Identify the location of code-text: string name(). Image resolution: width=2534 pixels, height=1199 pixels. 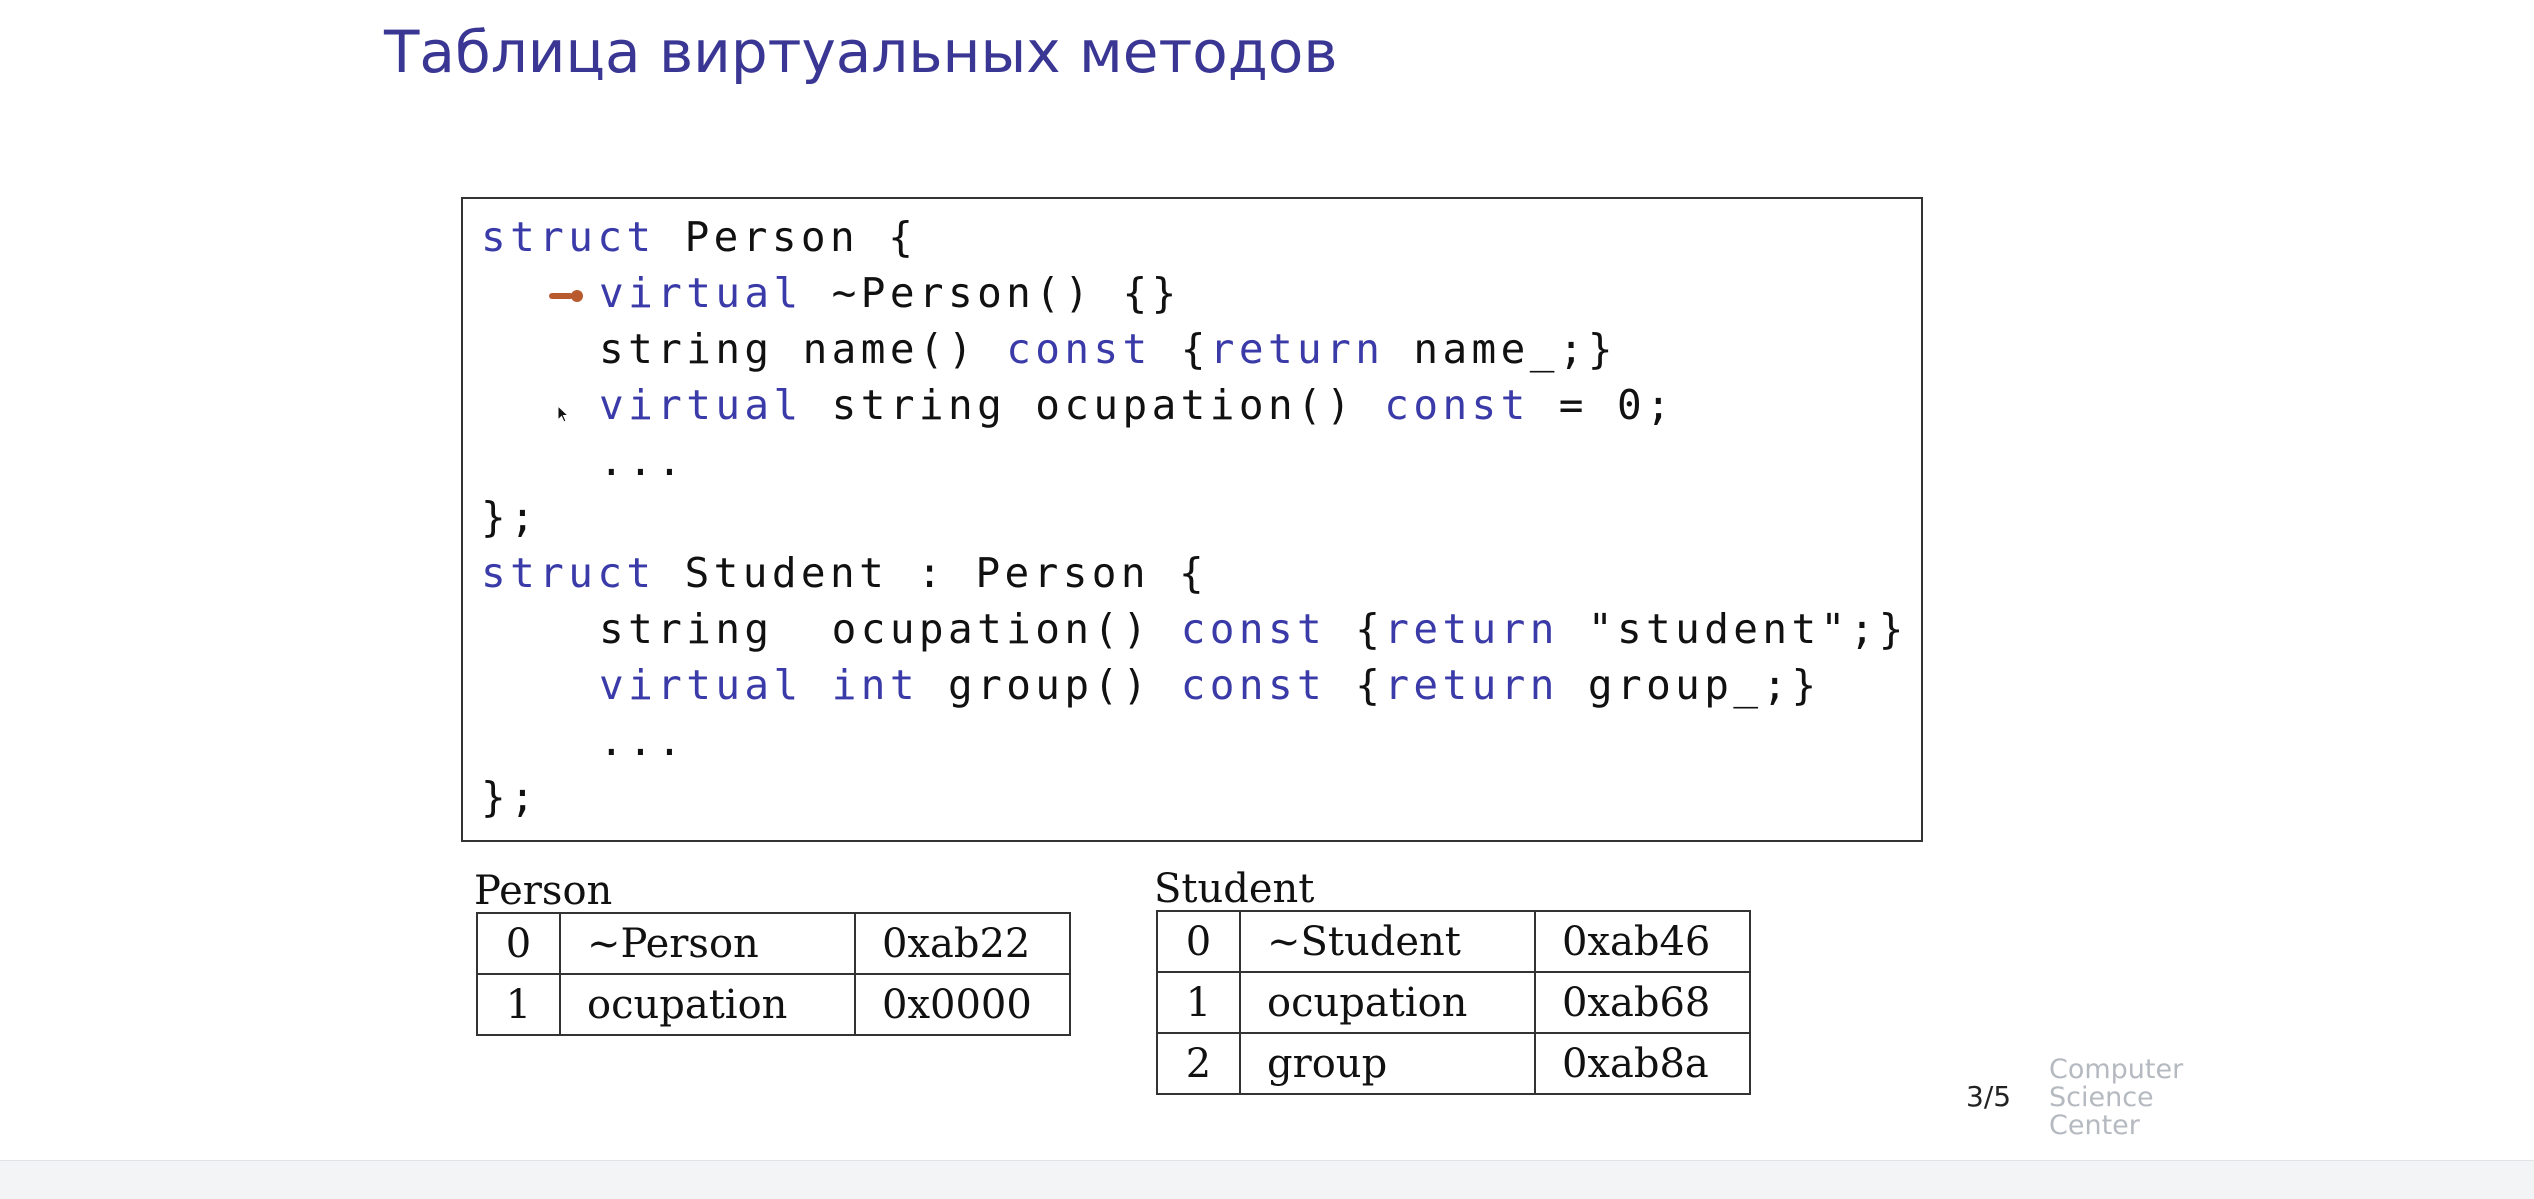
(803, 349).